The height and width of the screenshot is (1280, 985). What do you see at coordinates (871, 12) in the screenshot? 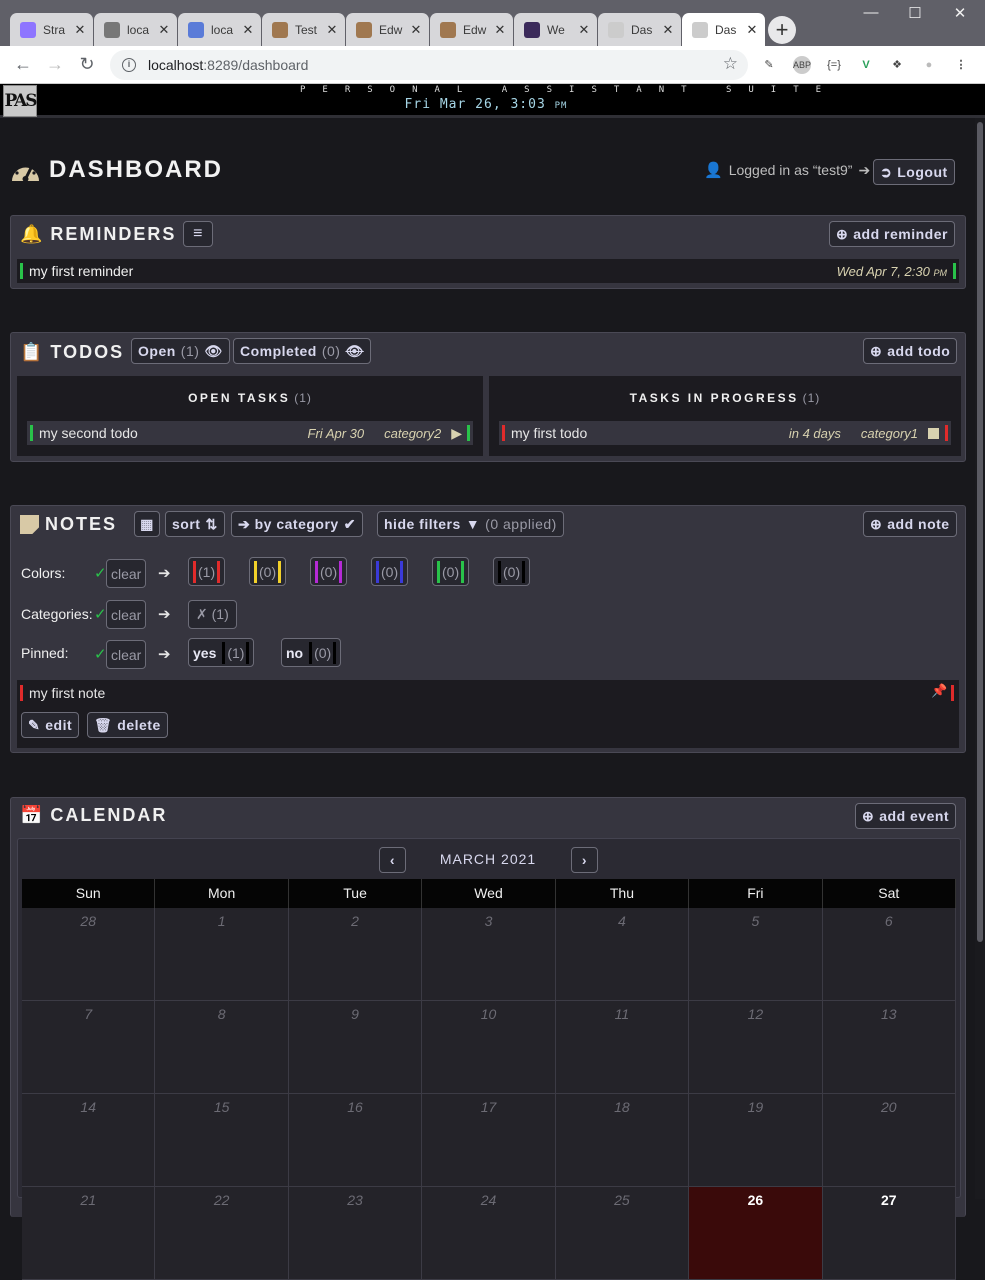
I see `minimize-icon: —` at bounding box center [871, 12].